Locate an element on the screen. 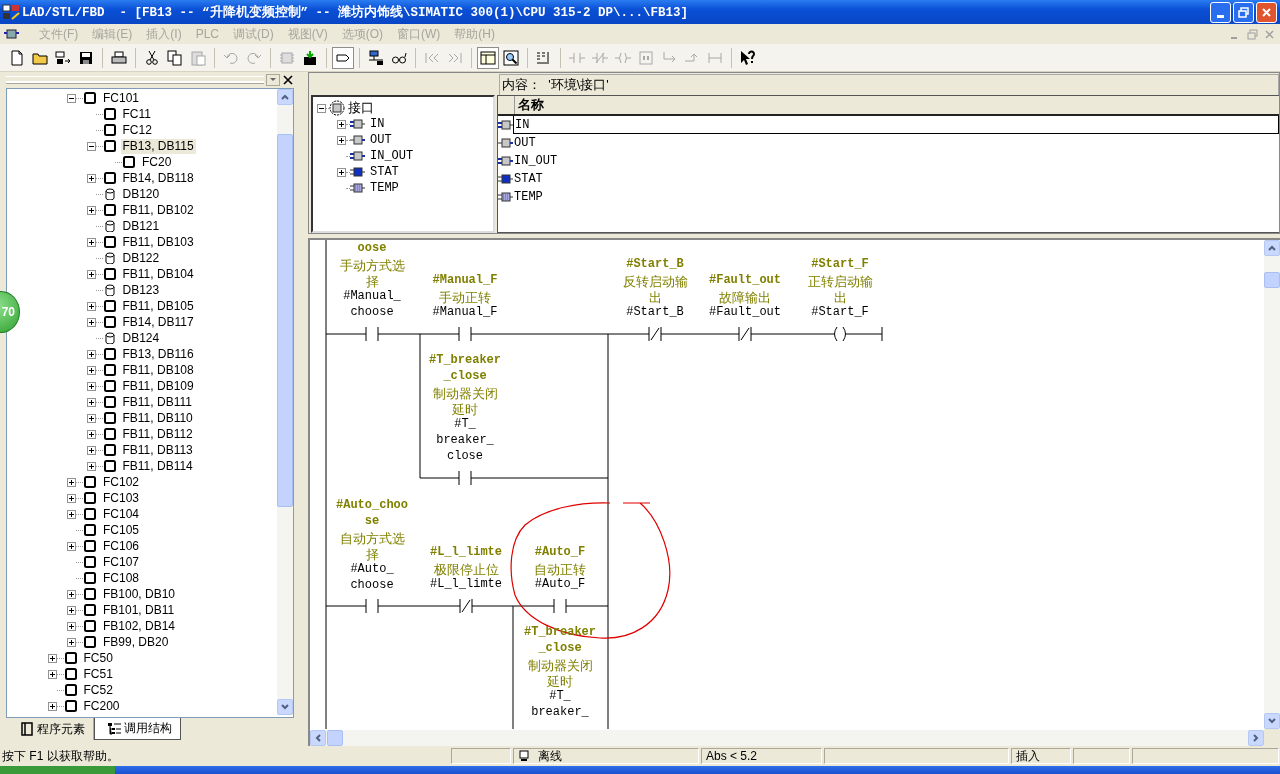  list-item: TEMP is located at coordinates (896, 197).